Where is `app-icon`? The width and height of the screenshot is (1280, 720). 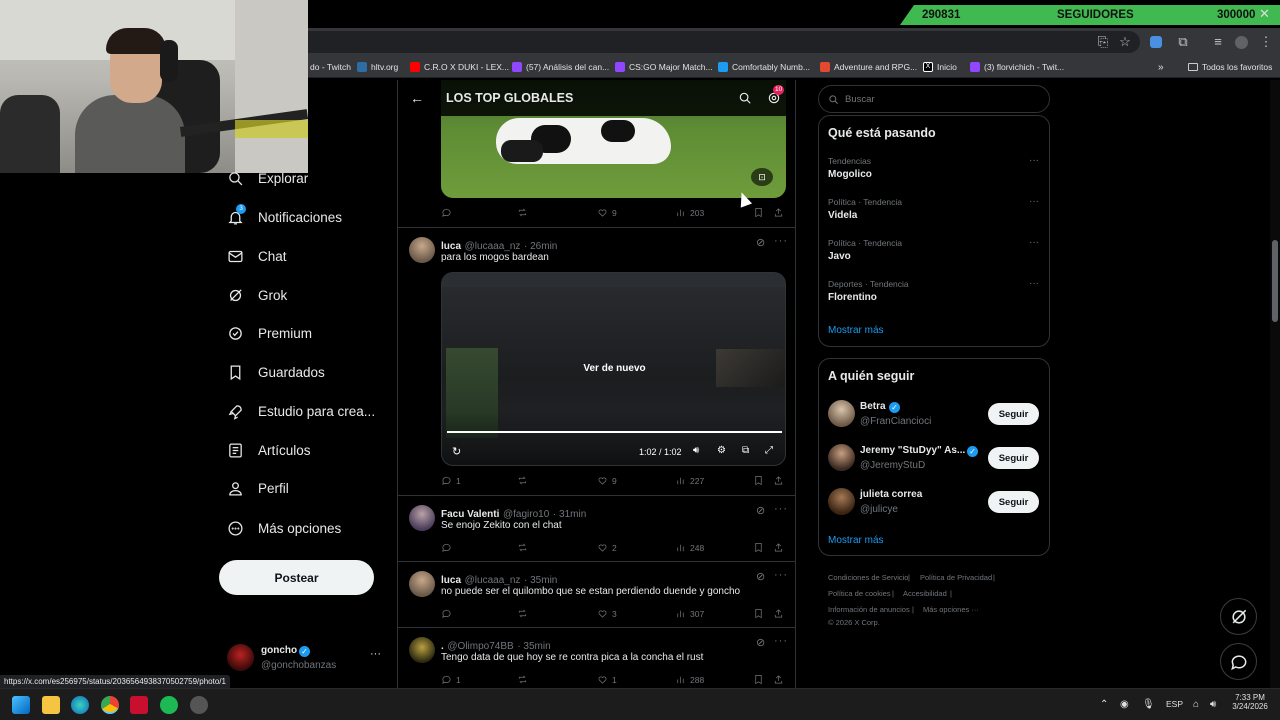
app-icon is located at coordinates (139, 705).